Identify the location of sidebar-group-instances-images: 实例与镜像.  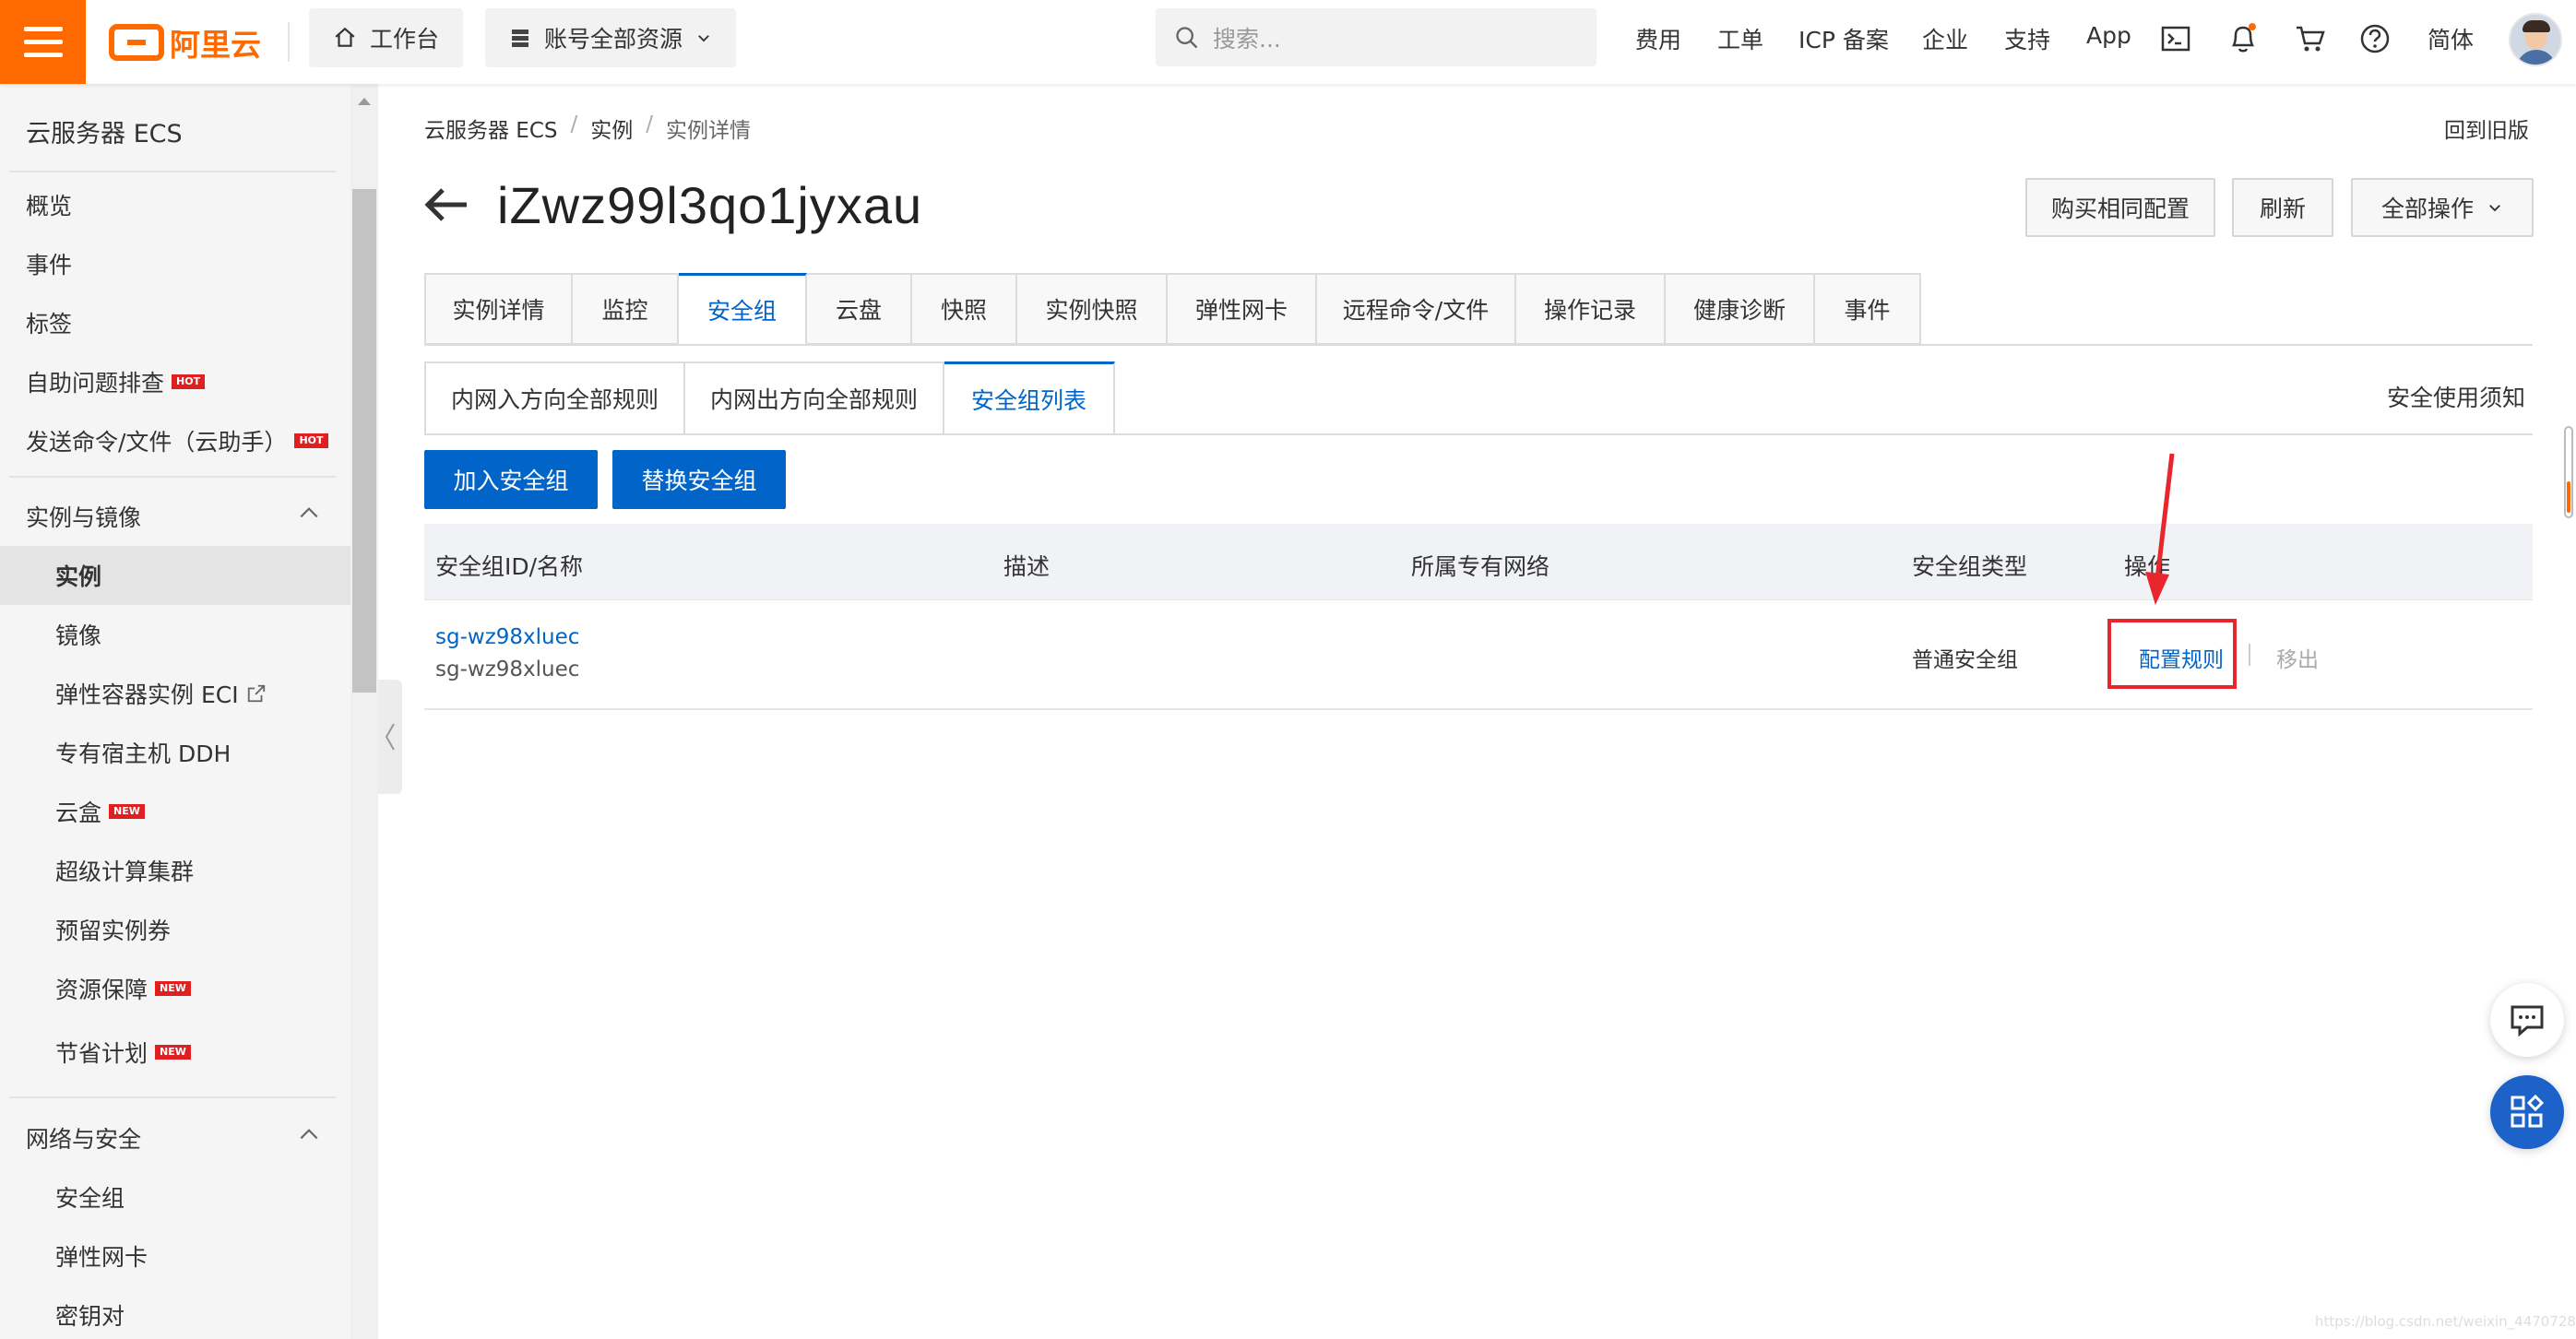
(83, 516).